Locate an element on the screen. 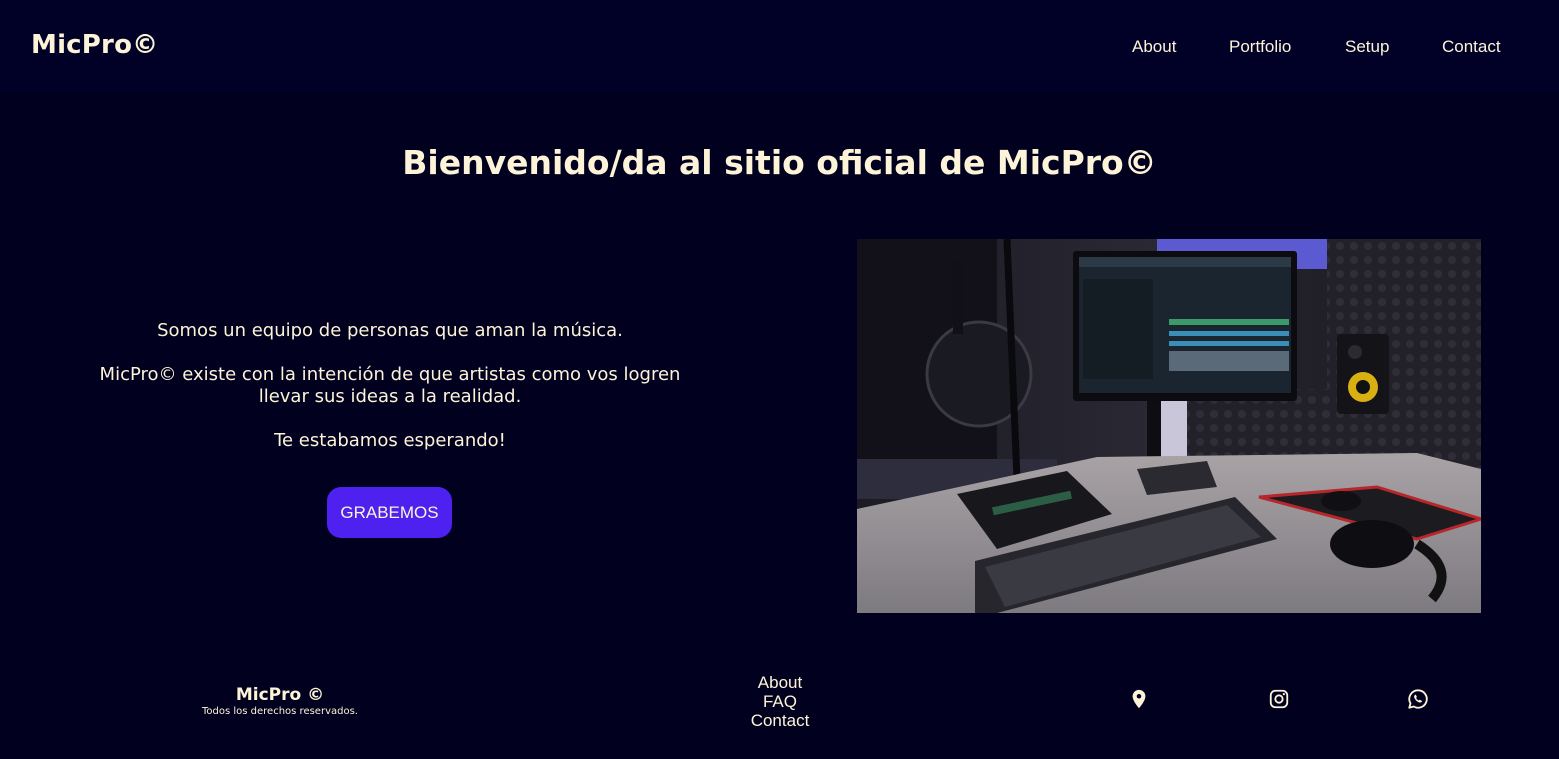 Image resolution: width=1559 pixels, height=759 pixels. footer-link-contact: Contact is located at coordinates (780, 720).